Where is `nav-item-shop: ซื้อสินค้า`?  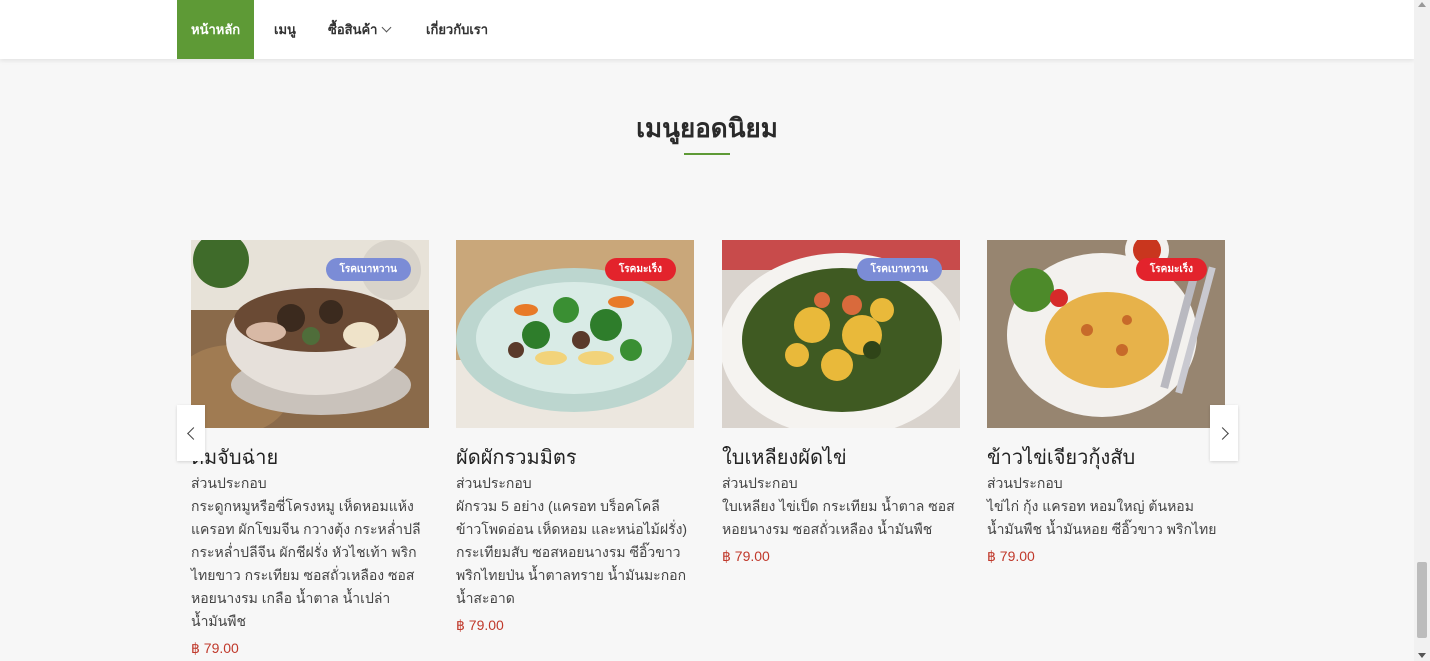 nav-item-shop: ซื้อสินค้า is located at coordinates (360, 29).